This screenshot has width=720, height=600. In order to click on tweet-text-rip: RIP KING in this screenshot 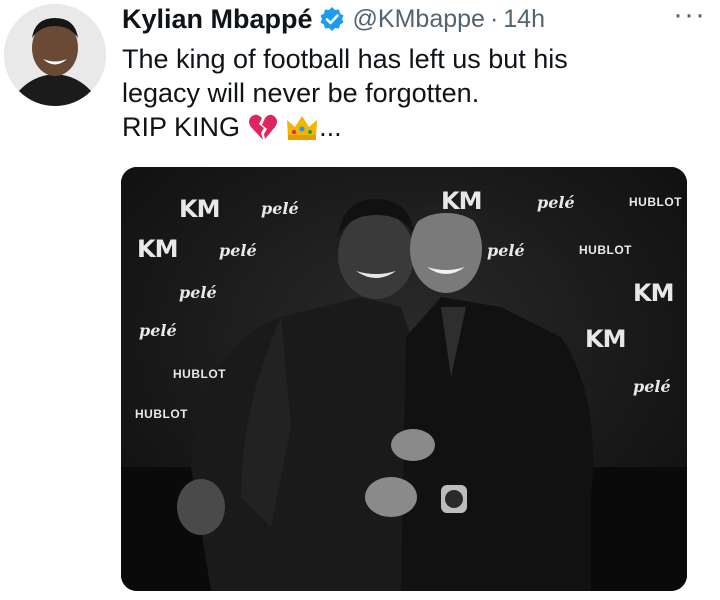, I will do `click(181, 127)`.